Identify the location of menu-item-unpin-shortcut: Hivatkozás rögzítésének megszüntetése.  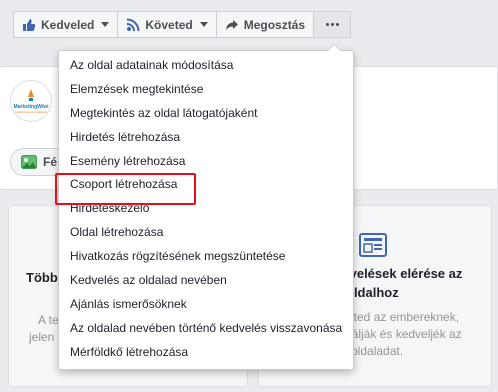
(206, 257).